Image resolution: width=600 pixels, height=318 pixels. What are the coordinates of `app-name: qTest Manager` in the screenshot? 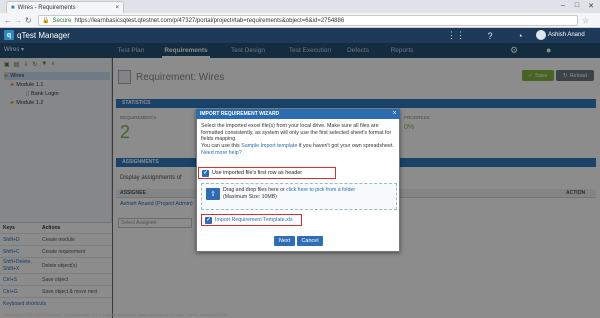 It's located at (43, 35).